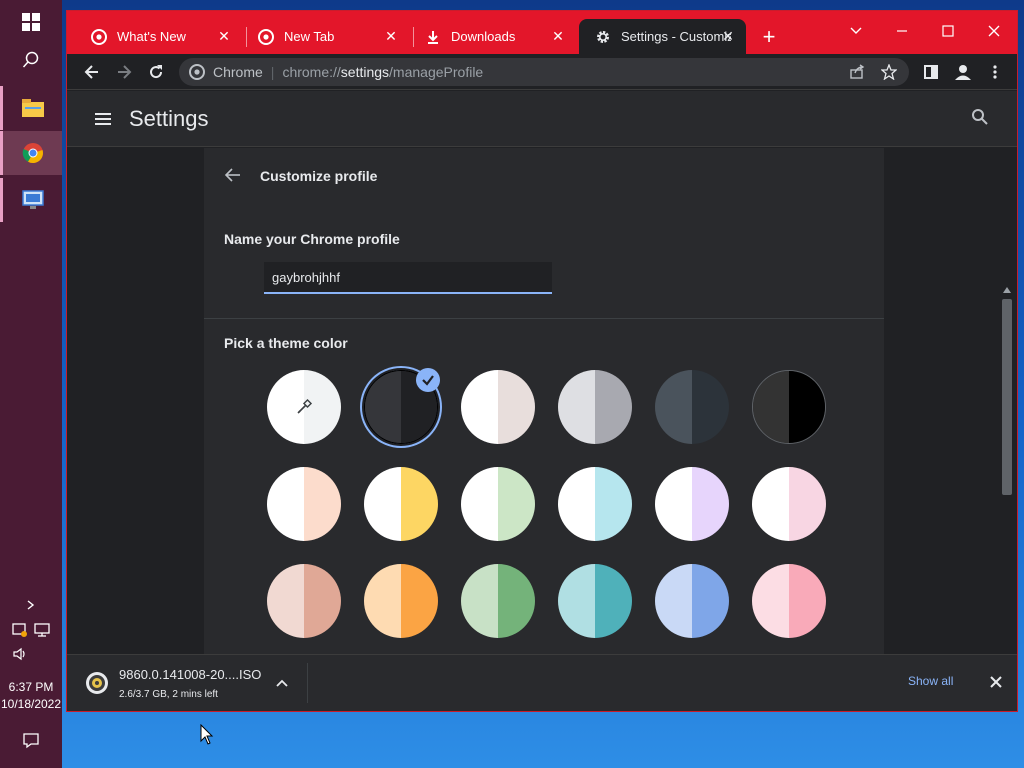 The width and height of the screenshot is (1024, 768). Describe the element at coordinates (124, 72) in the screenshot. I see `forward-button` at that location.